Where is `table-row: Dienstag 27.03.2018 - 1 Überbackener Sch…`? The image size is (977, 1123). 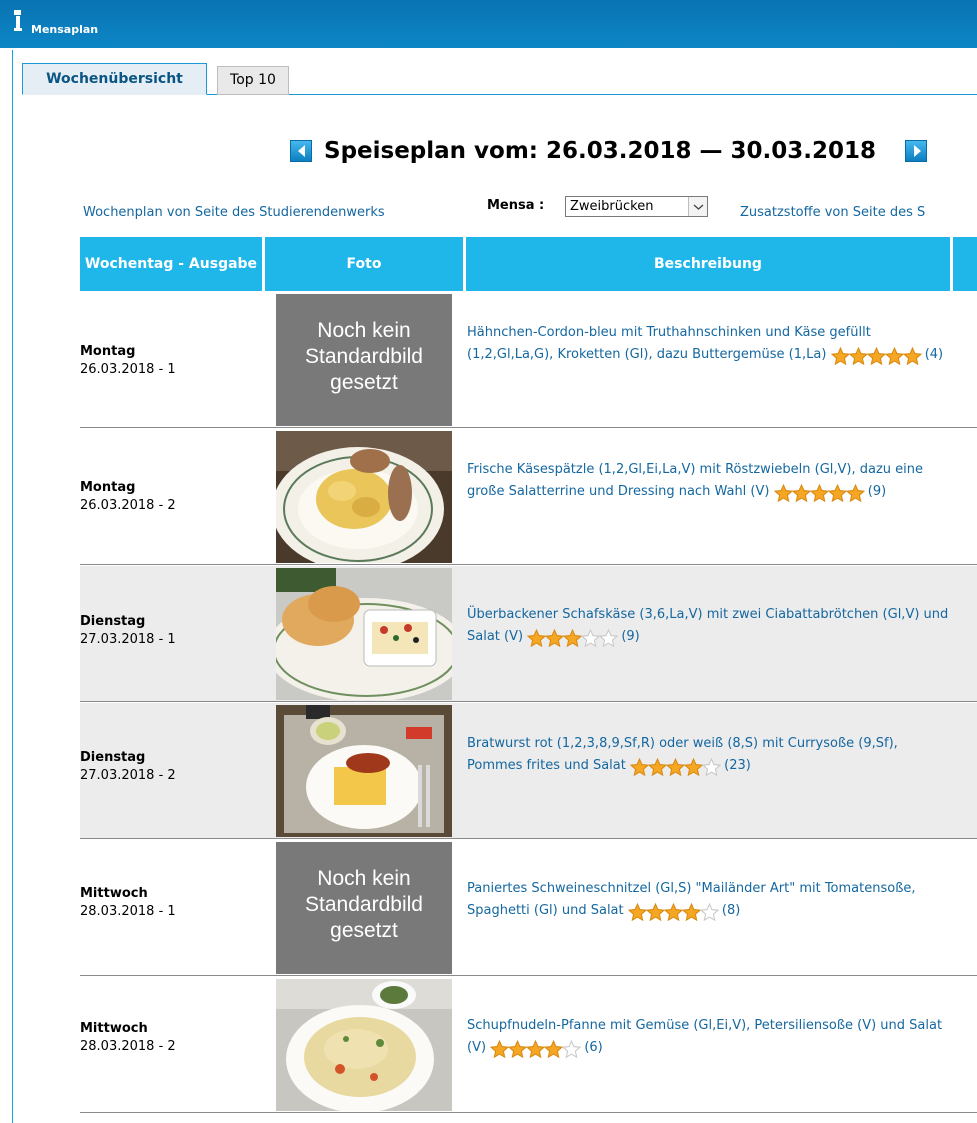
table-row: Dienstag 27.03.2018 - 1 Überbackener Sch… is located at coordinates (528, 634).